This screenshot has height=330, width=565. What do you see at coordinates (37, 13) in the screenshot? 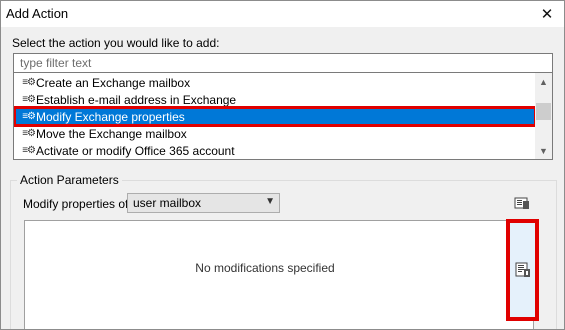
I see `window-title: Add Action` at bounding box center [37, 13].